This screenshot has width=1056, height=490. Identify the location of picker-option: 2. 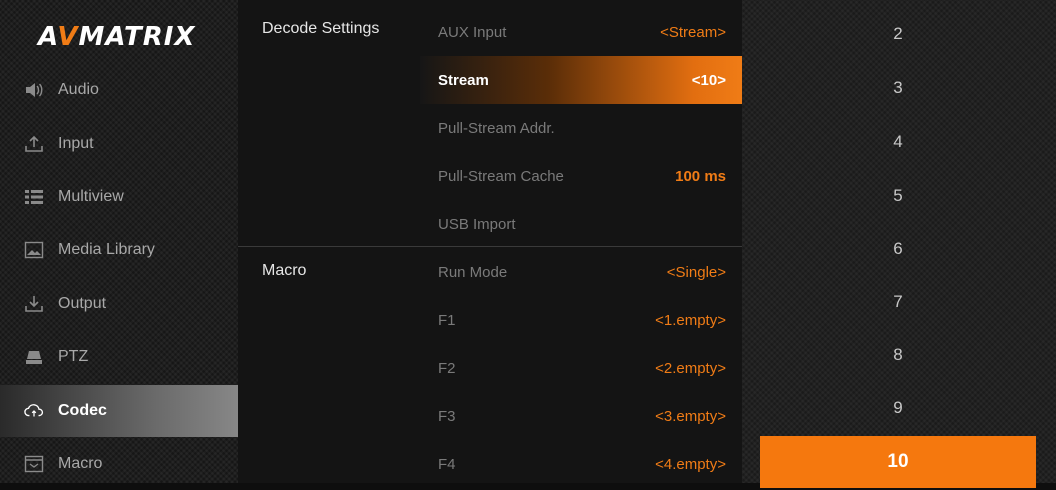
(898, 34).